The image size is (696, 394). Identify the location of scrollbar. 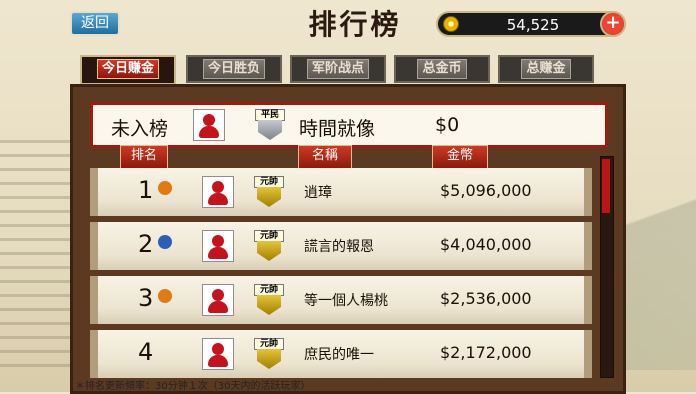
(607, 267).